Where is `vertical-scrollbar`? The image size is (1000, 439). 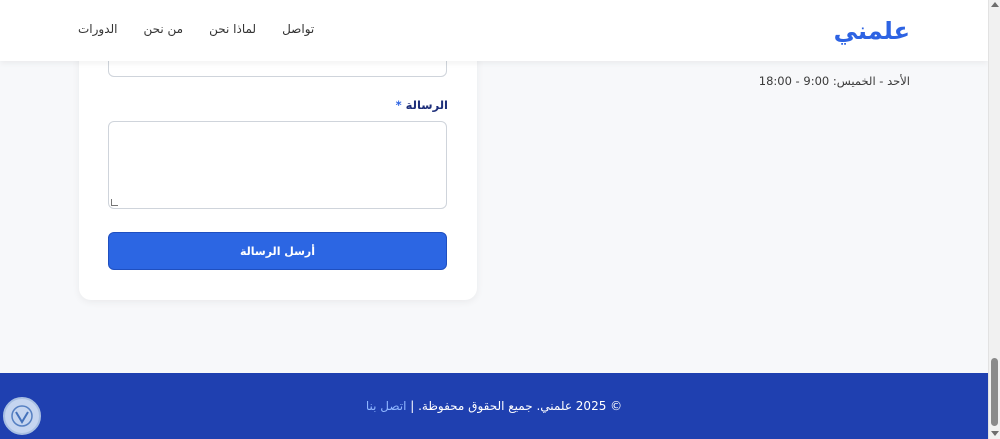 vertical-scrollbar is located at coordinates (994, 219).